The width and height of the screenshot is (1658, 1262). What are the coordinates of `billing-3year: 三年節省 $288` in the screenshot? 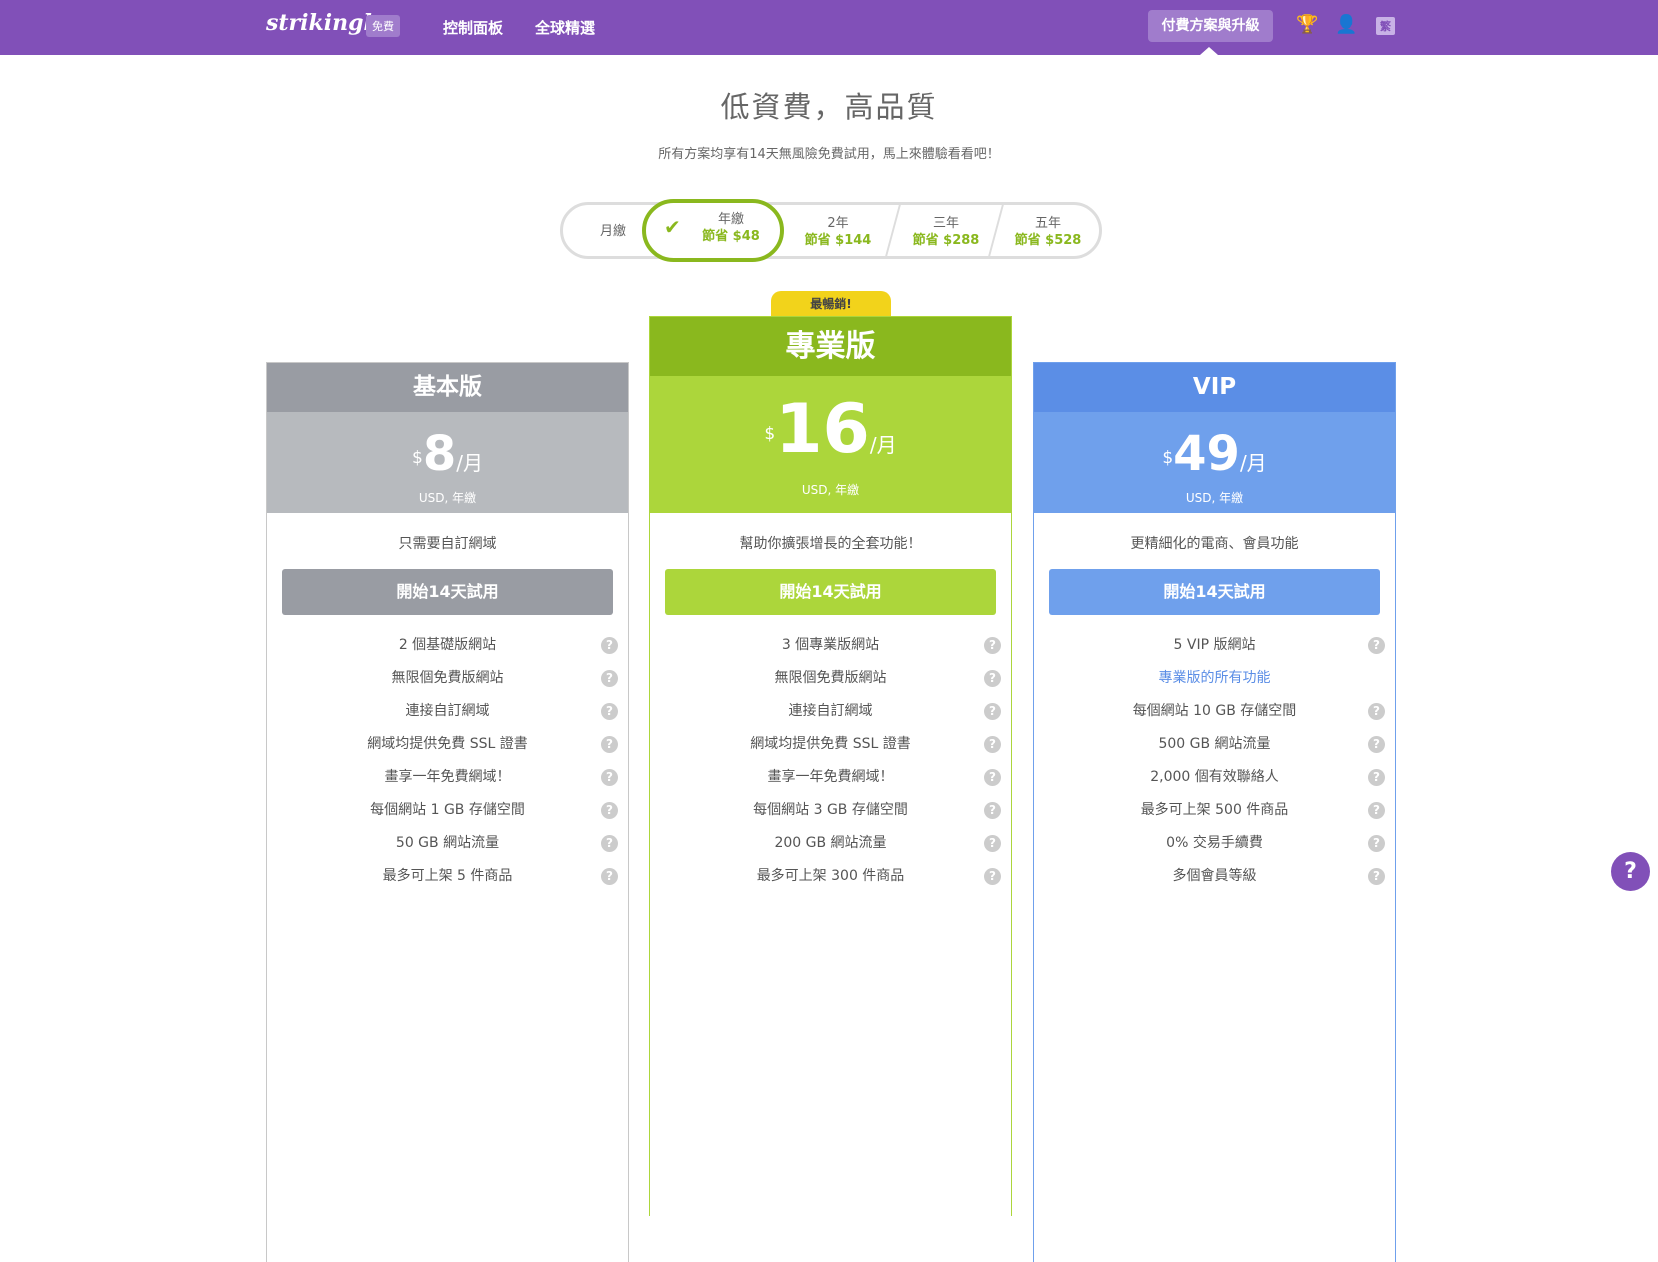 It's located at (946, 230).